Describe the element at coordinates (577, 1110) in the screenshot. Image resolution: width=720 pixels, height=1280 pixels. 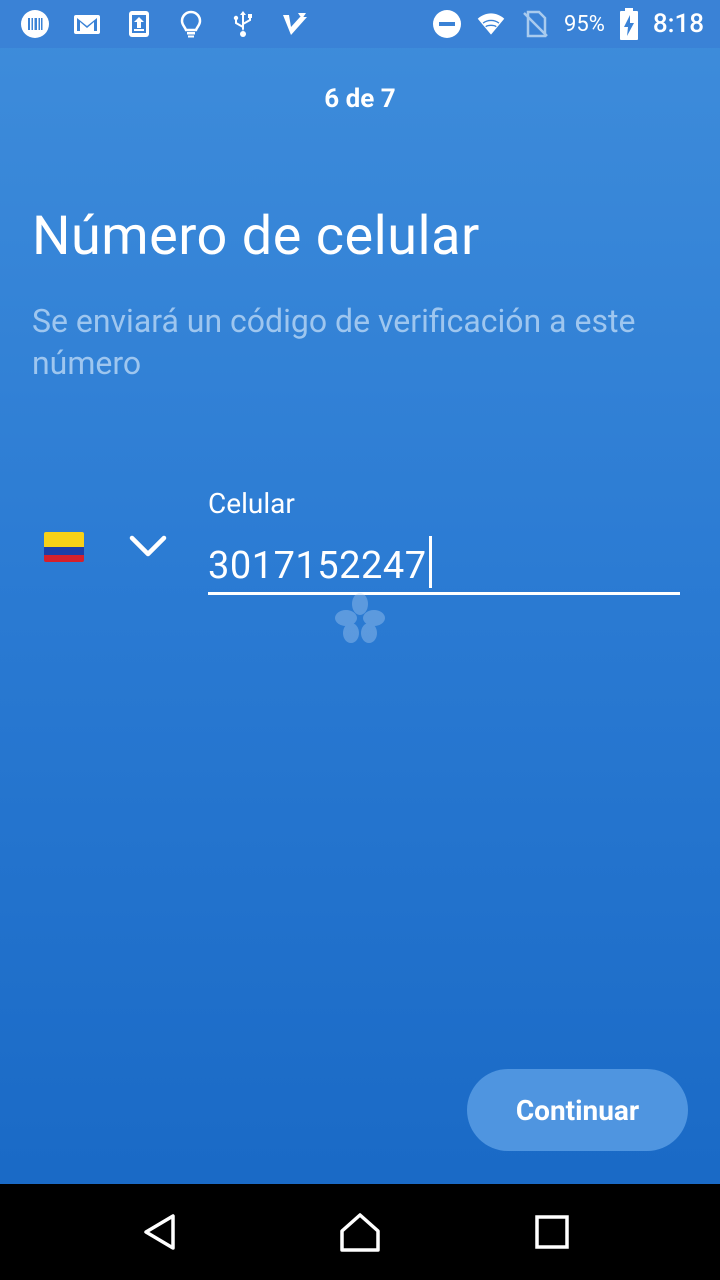
I see `continue-button: Continuar` at that location.